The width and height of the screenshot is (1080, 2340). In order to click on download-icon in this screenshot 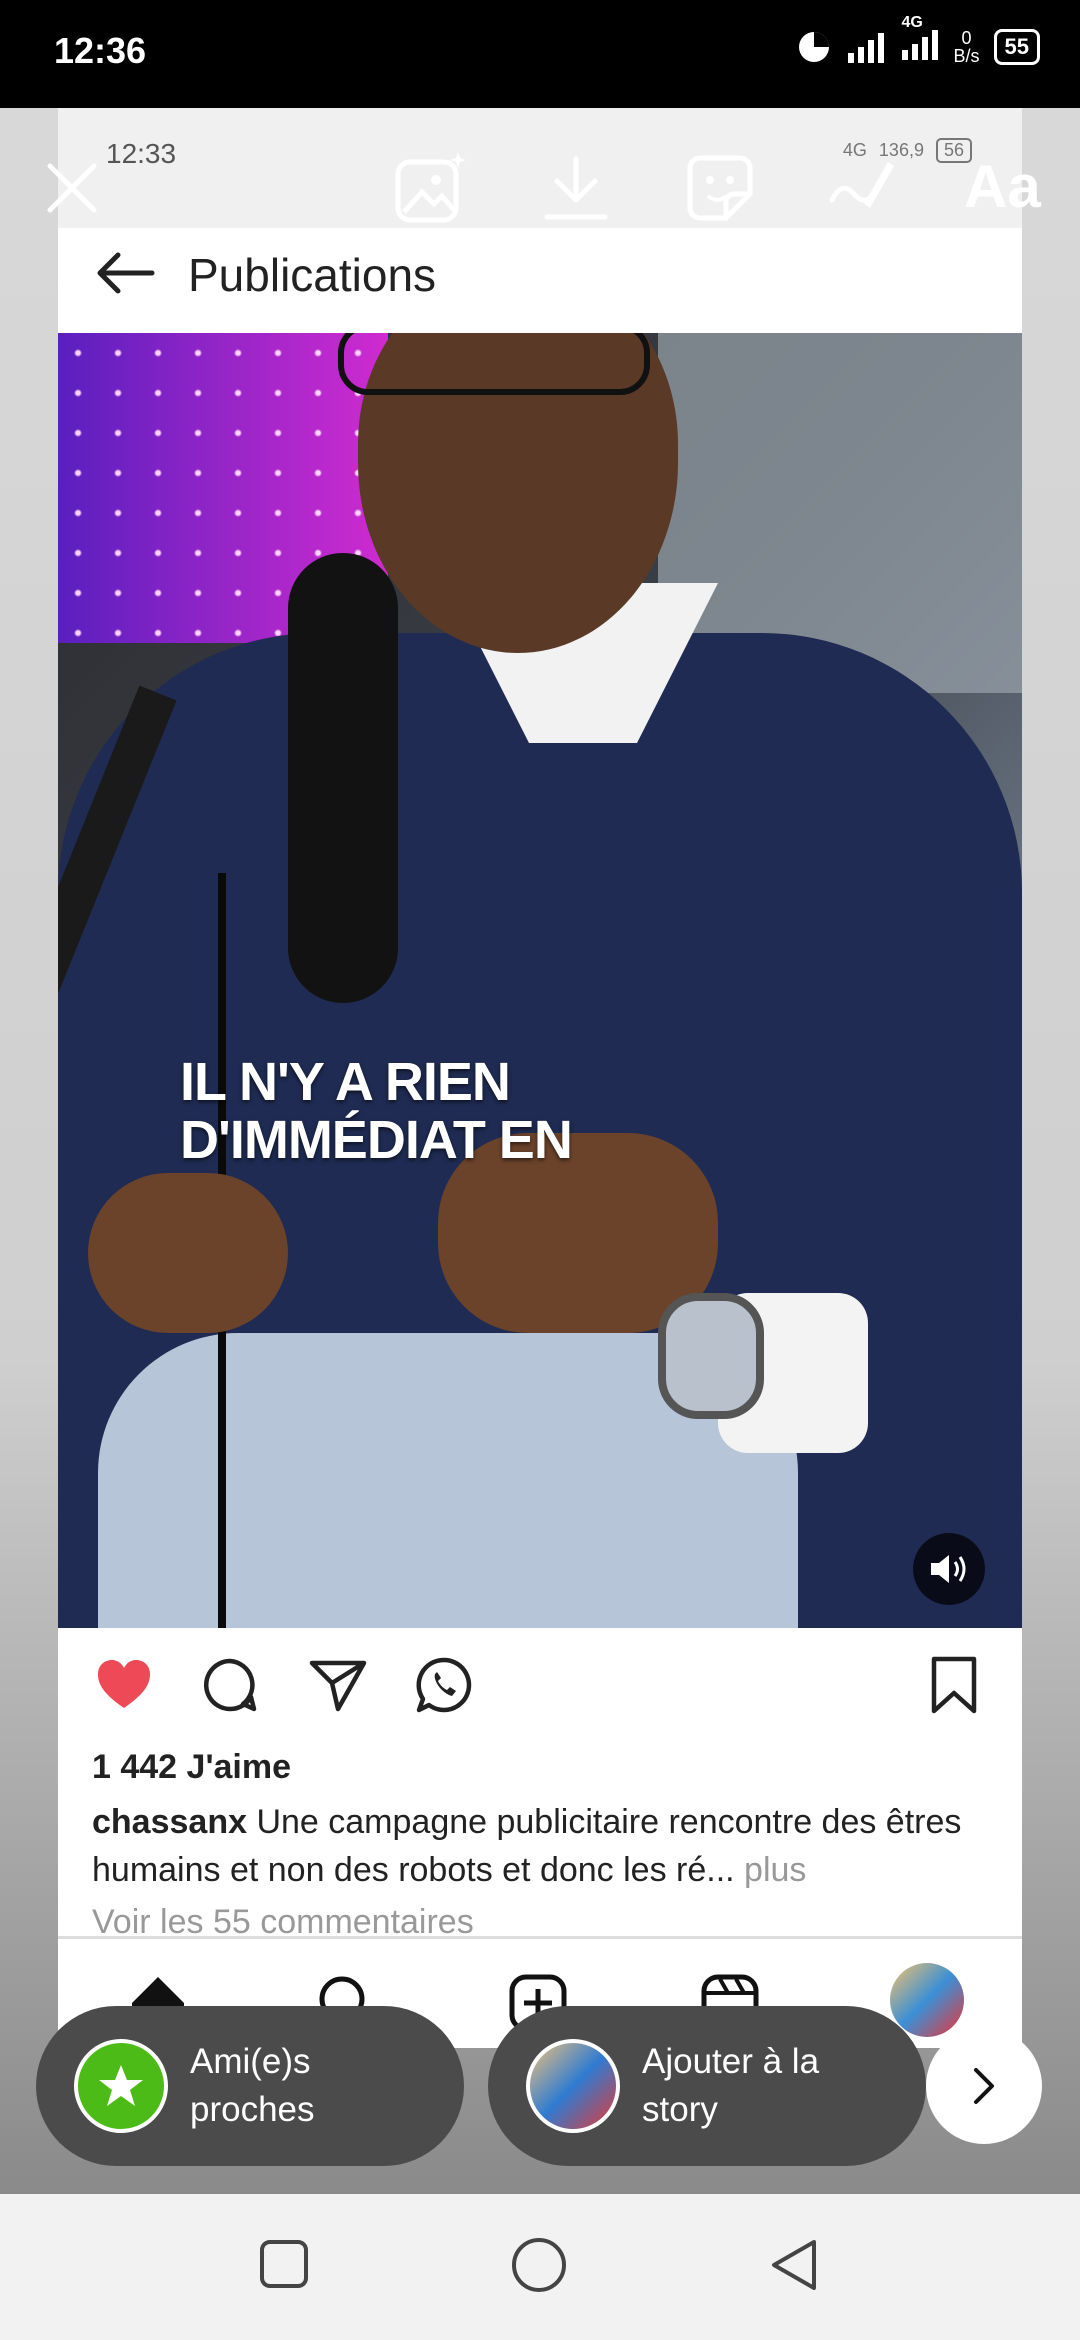, I will do `click(576, 188)`.